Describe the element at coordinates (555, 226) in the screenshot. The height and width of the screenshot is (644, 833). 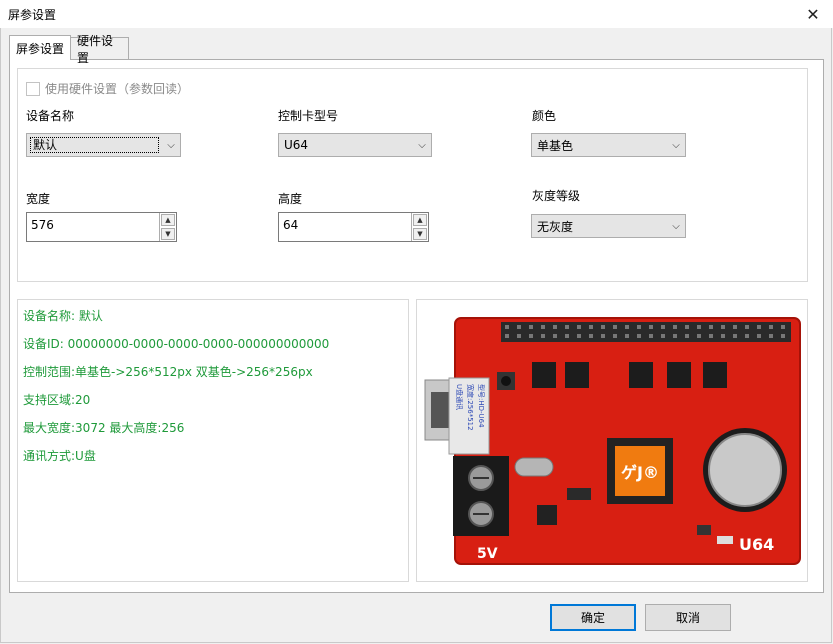
I see `gray-level-value: 无灰度` at that location.